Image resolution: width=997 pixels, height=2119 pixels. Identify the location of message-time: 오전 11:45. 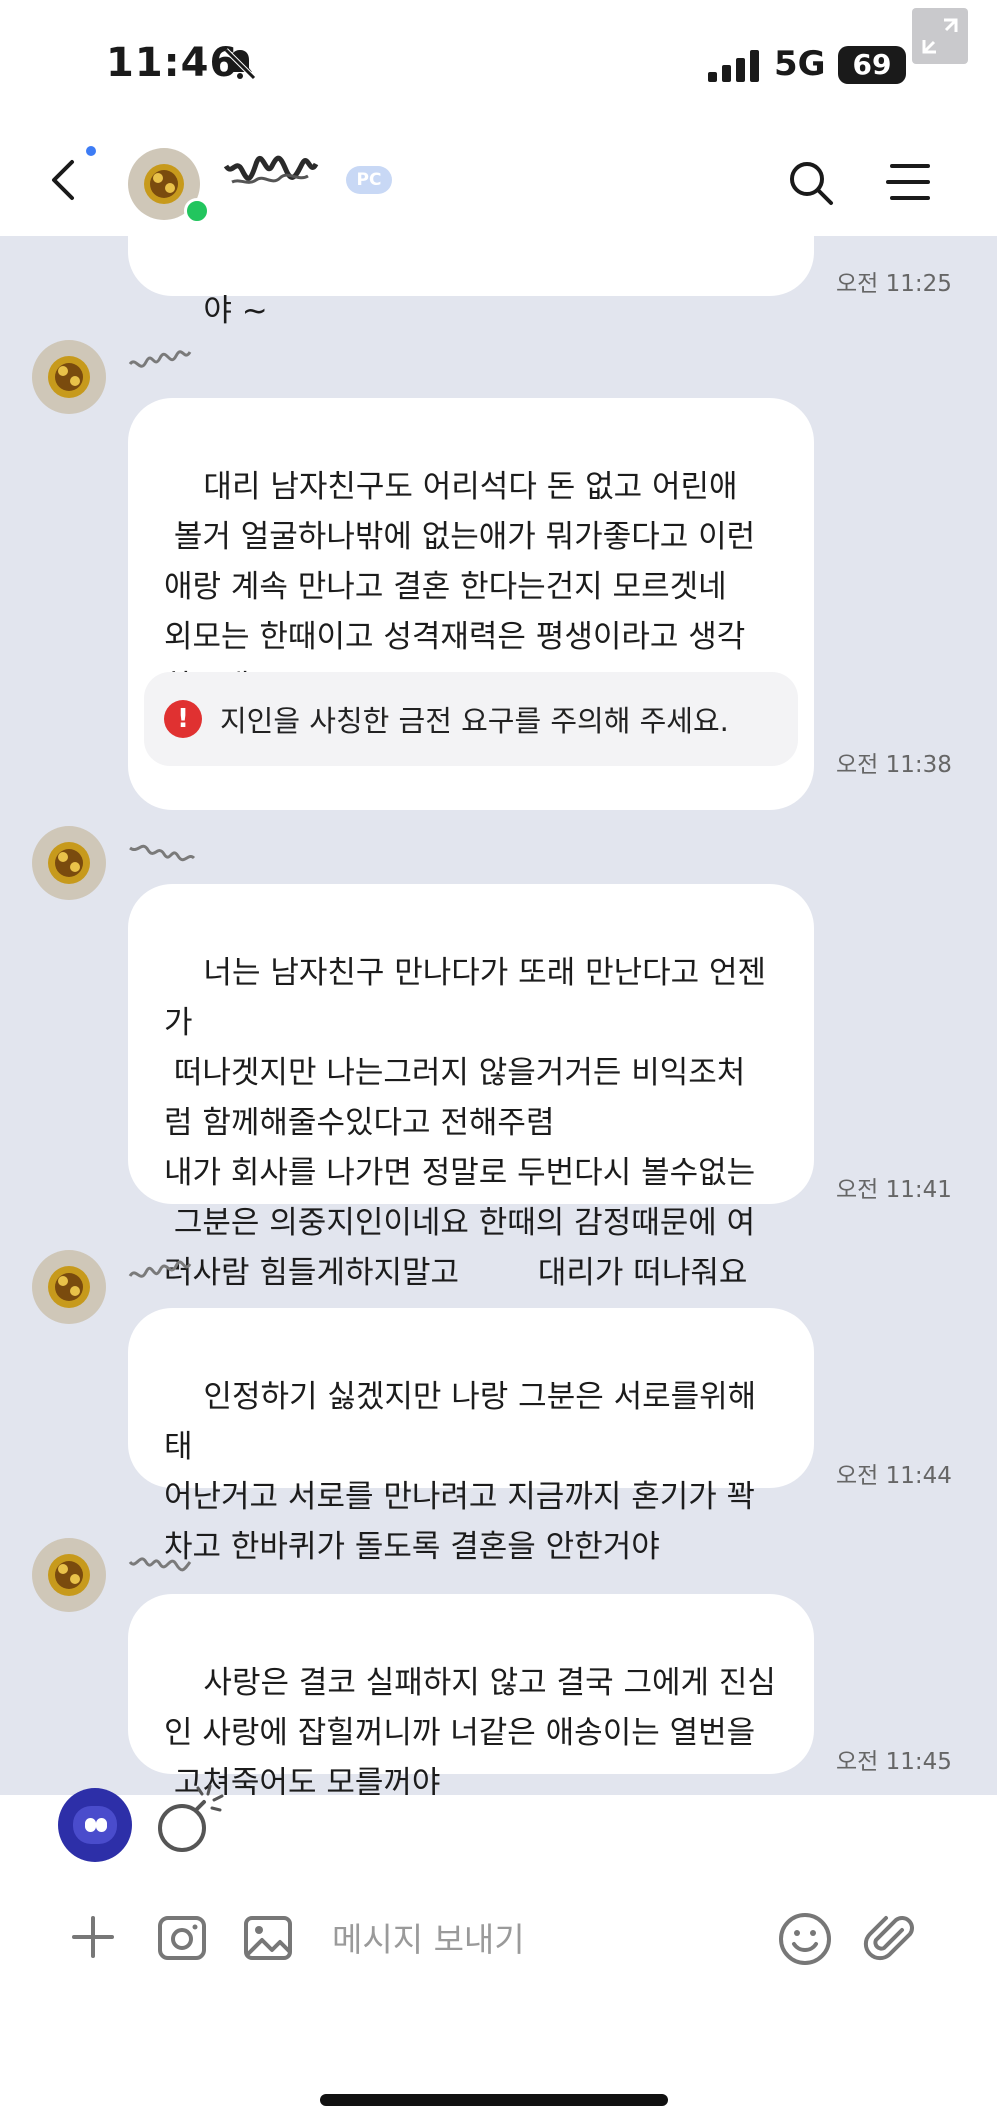
(894, 1762).